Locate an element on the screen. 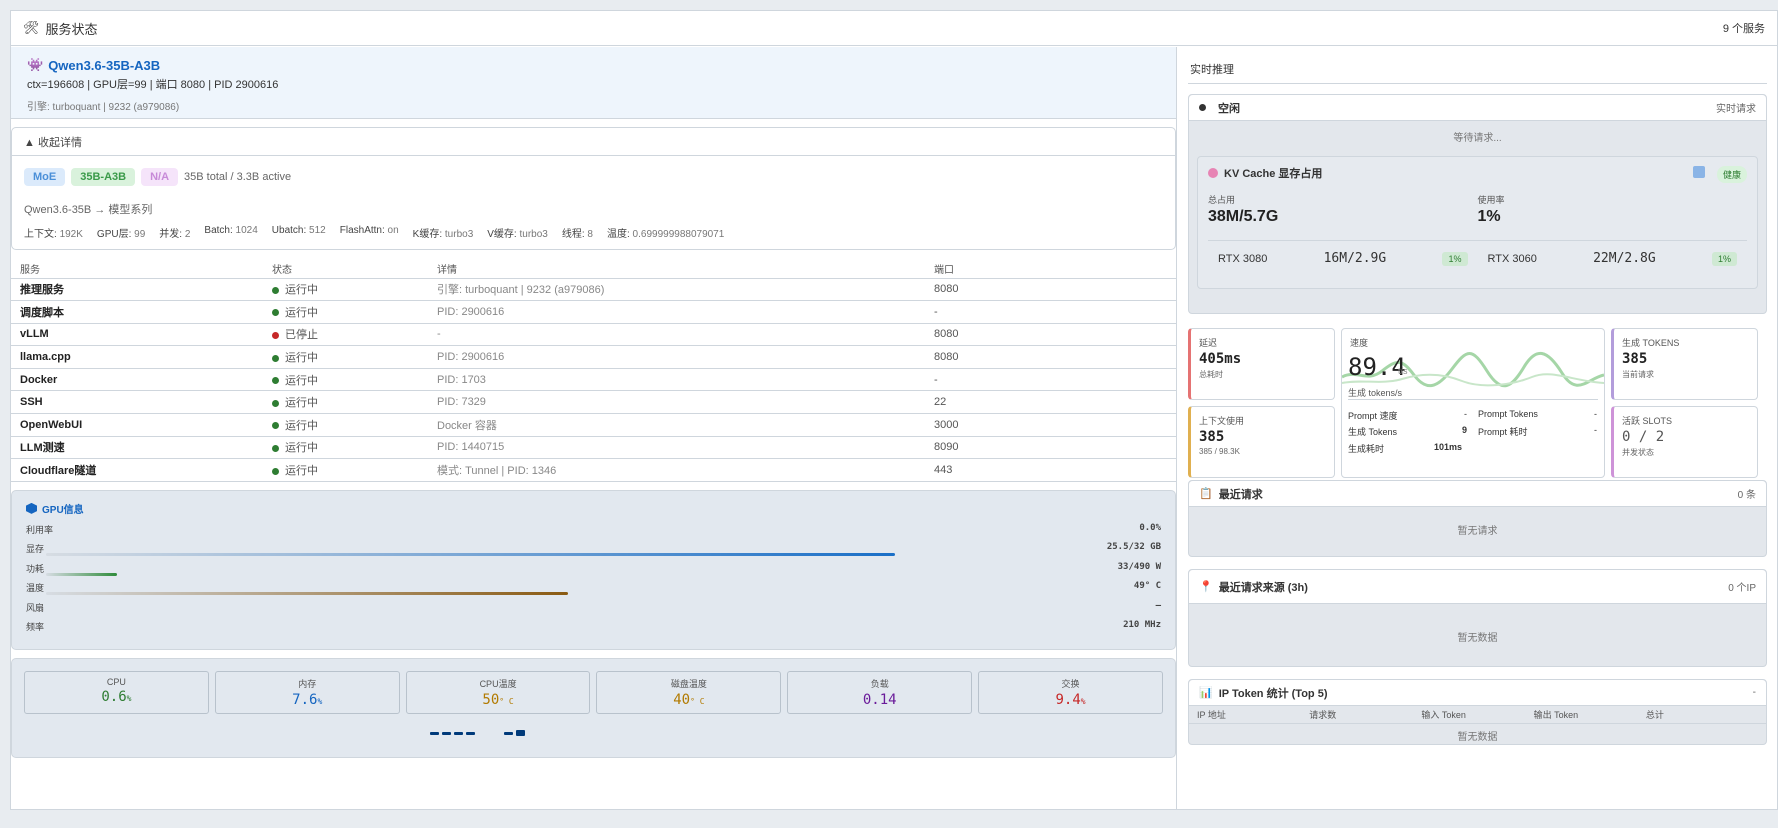 The width and height of the screenshot is (1778, 828). tokens-card: 生成 TOKENS 385 当前请求 is located at coordinates (1684, 364).